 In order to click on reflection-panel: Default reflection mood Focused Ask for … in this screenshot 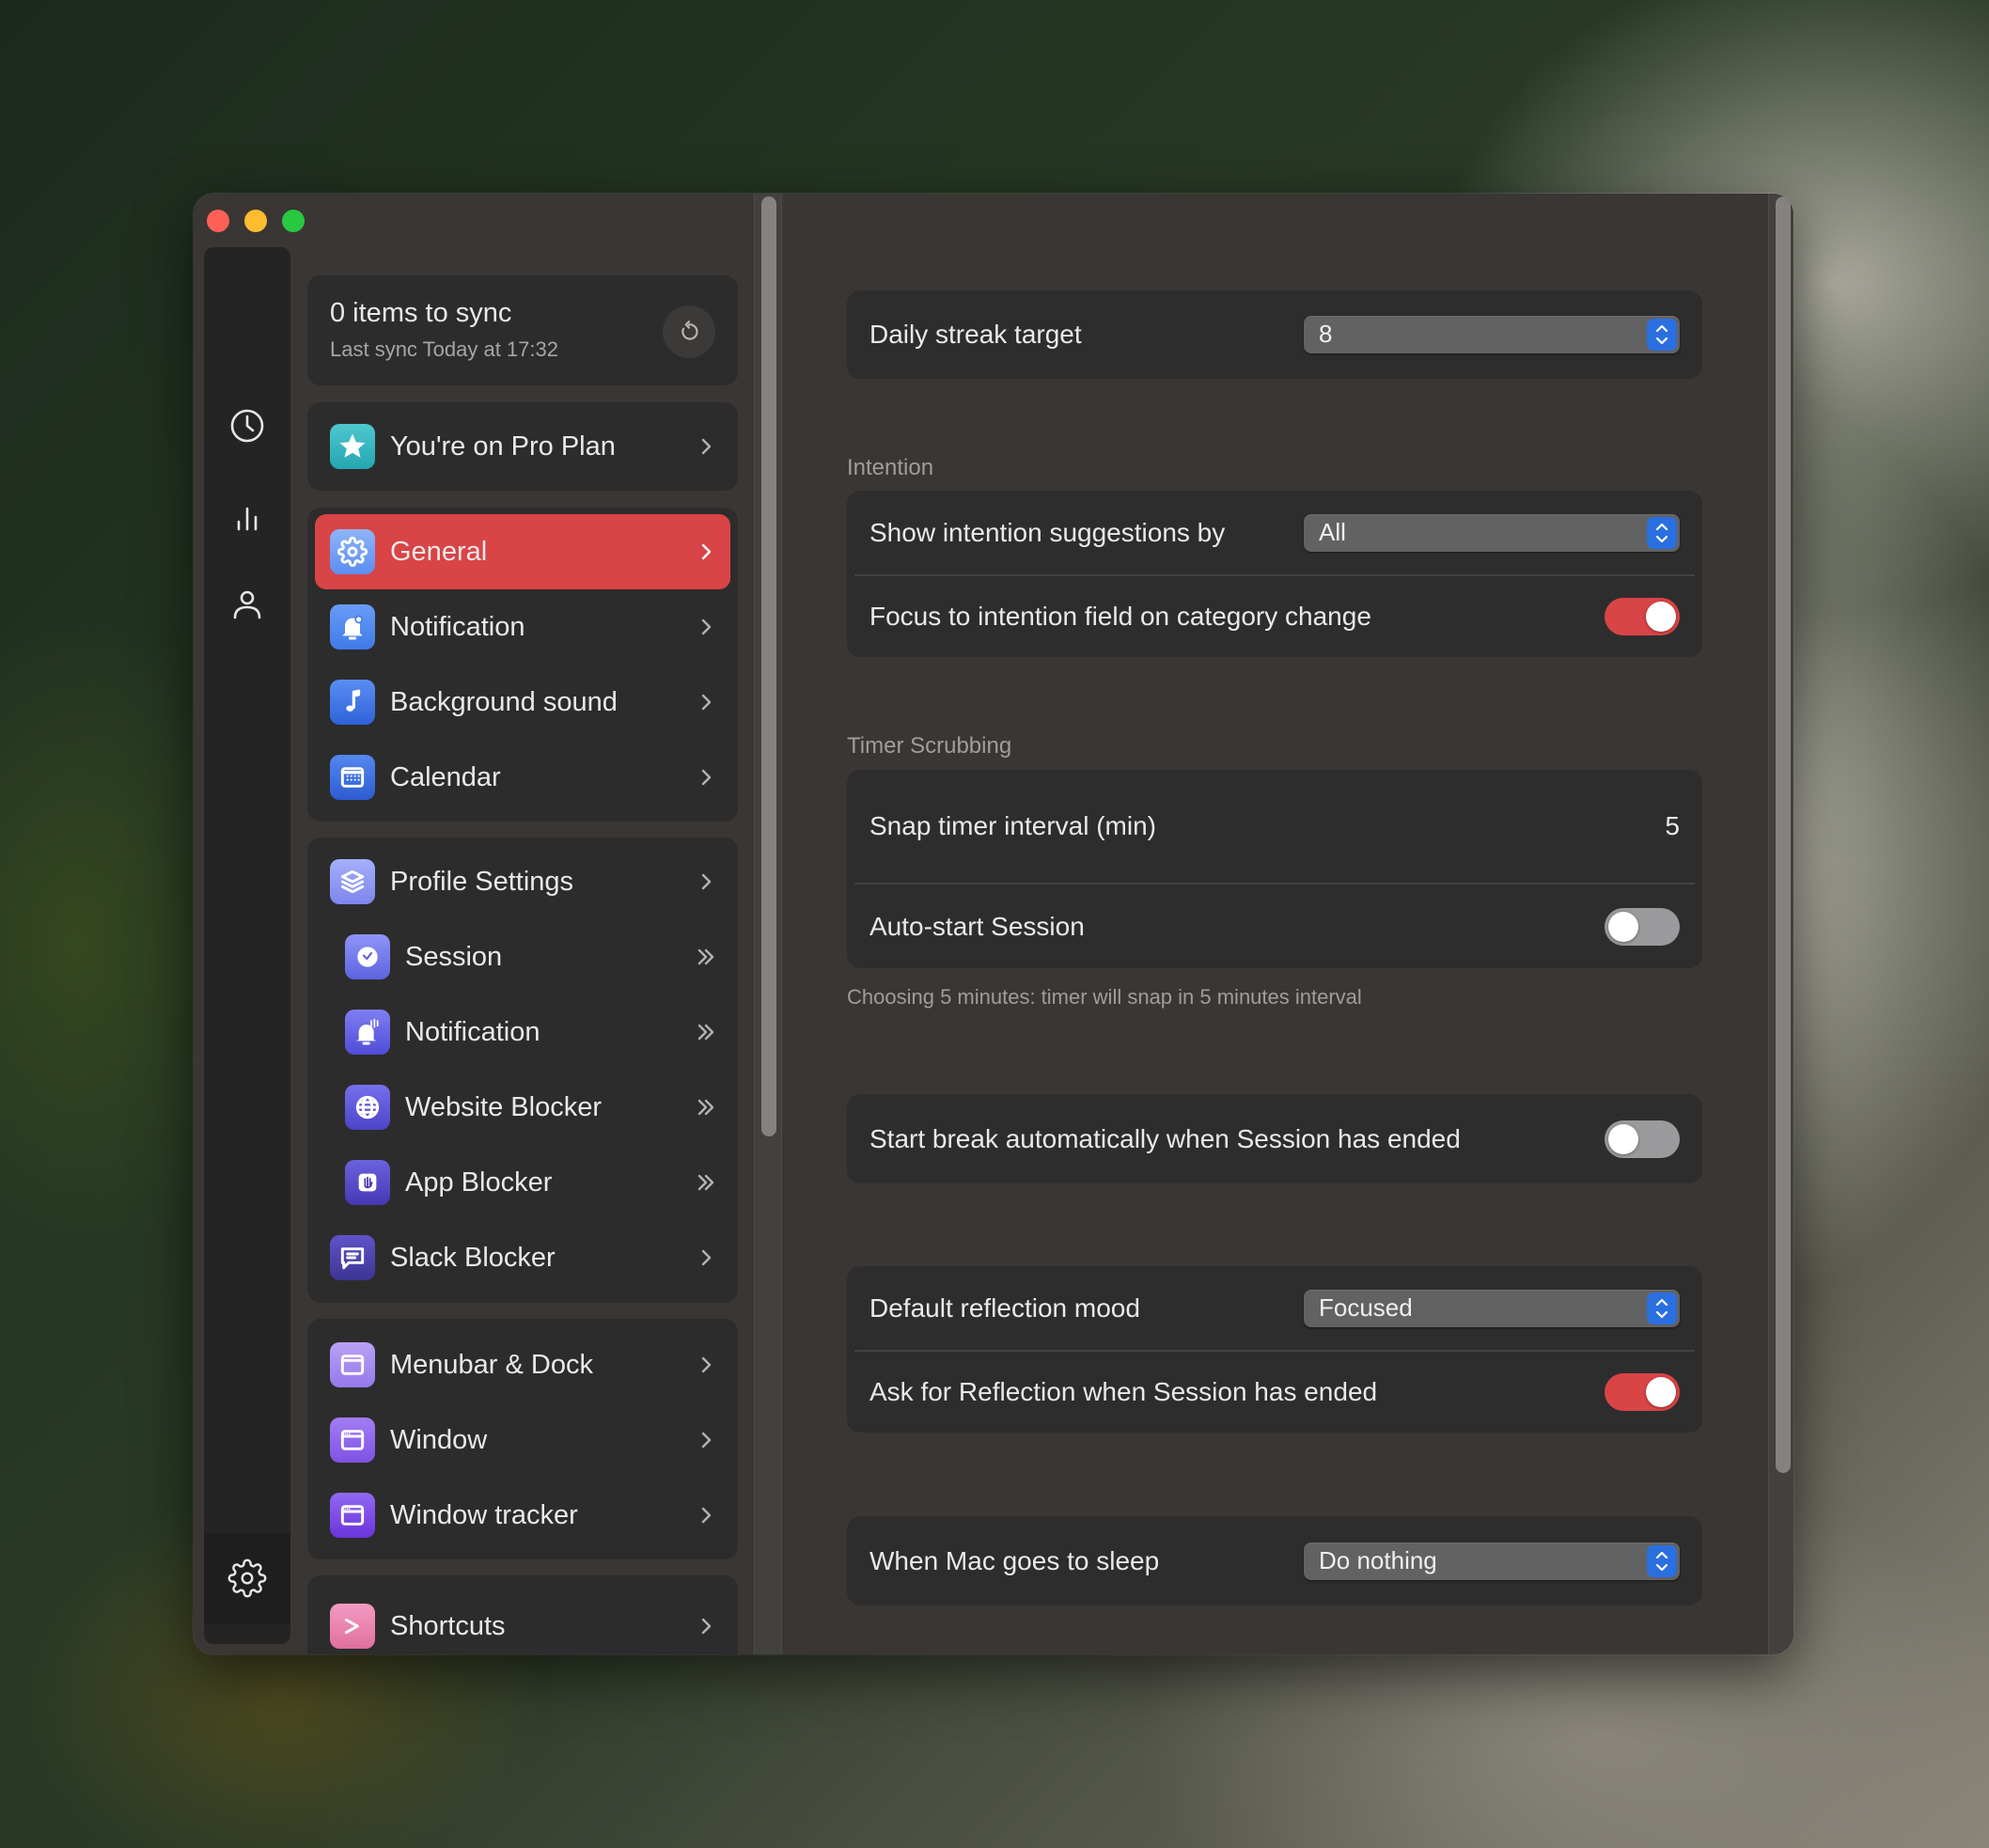, I will do `click(1274, 1349)`.